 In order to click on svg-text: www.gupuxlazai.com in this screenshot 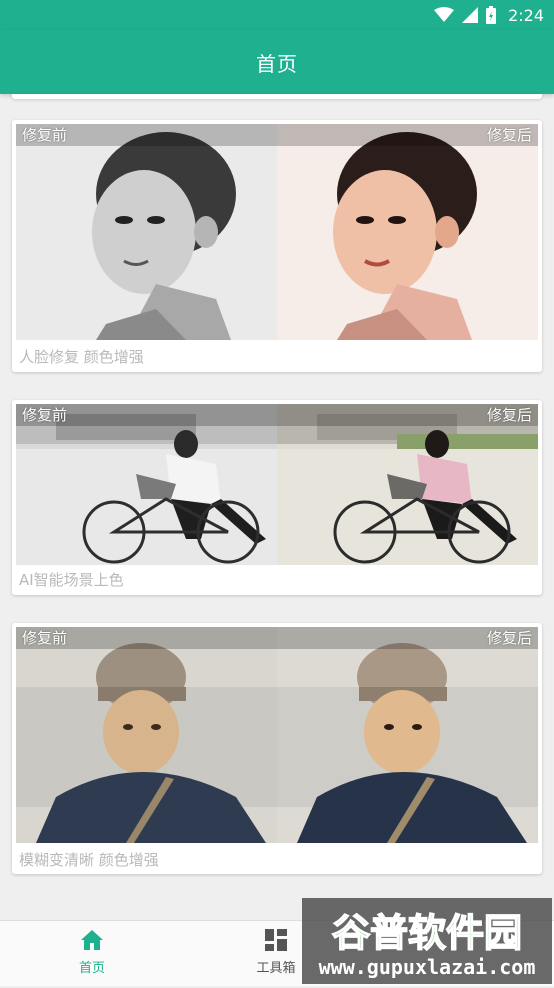, I will do `click(427, 967)`.